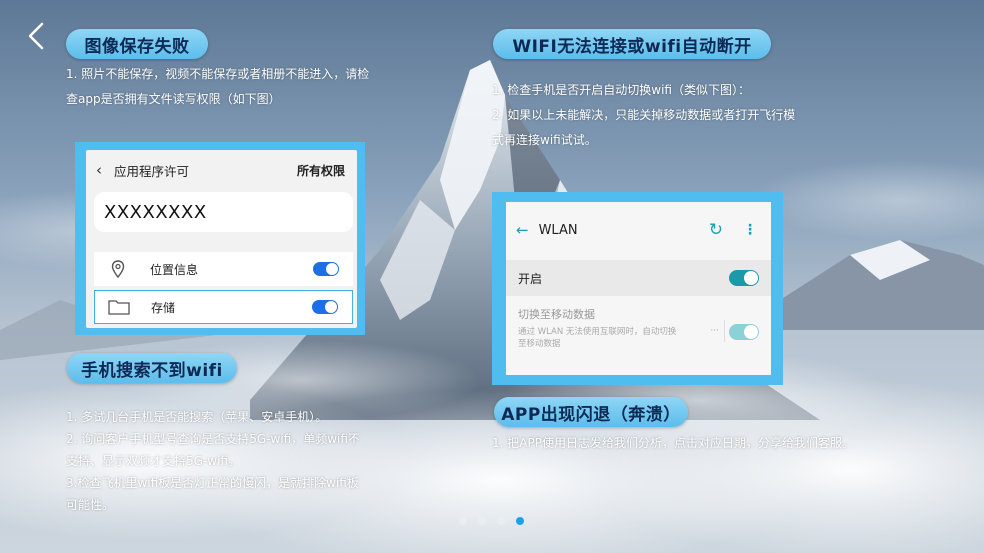 The image size is (984, 553). What do you see at coordinates (591, 412) in the screenshot?
I see `section-title-app-crash: APP出现闪退（奔溃）` at bounding box center [591, 412].